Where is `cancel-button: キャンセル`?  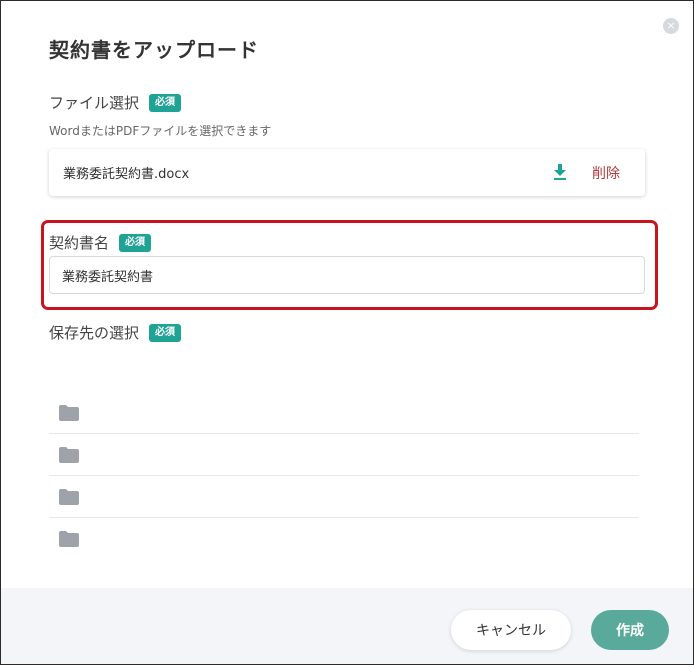 cancel-button: キャンセル is located at coordinates (511, 630).